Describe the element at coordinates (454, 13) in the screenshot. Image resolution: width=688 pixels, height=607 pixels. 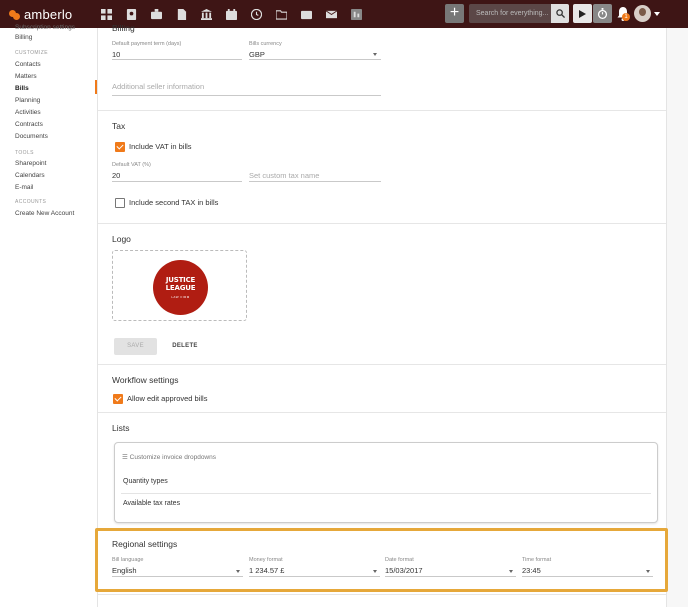
I see `quick-add-button: +` at that location.